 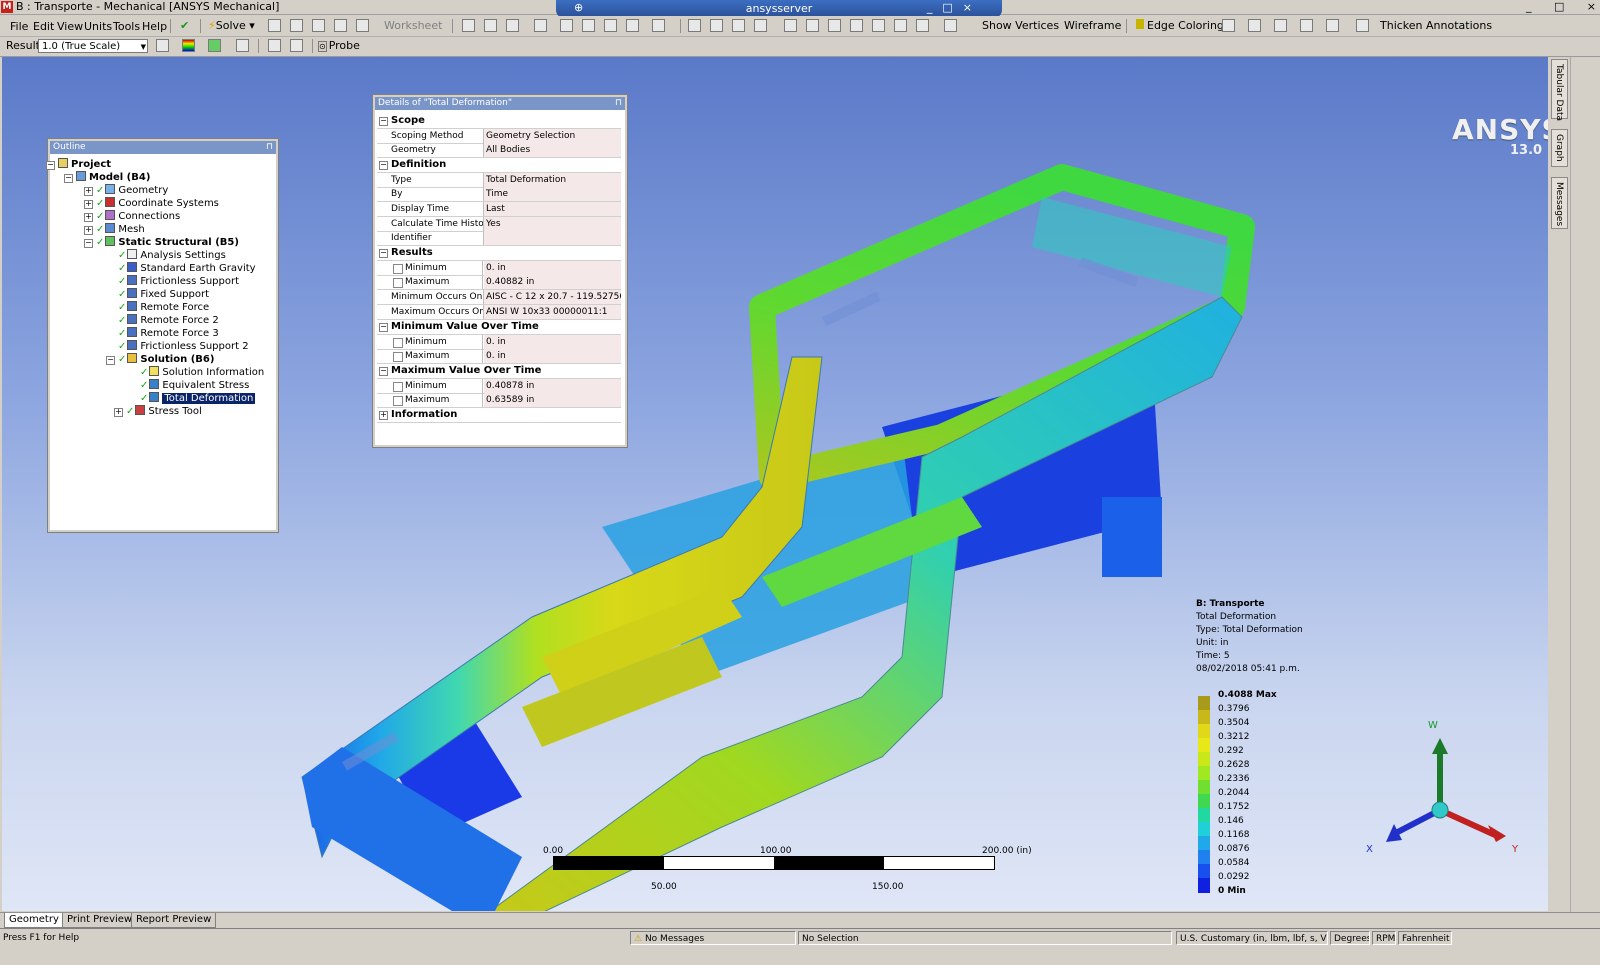 What do you see at coordinates (540, 25) in the screenshot?
I see `pointer-icon` at bounding box center [540, 25].